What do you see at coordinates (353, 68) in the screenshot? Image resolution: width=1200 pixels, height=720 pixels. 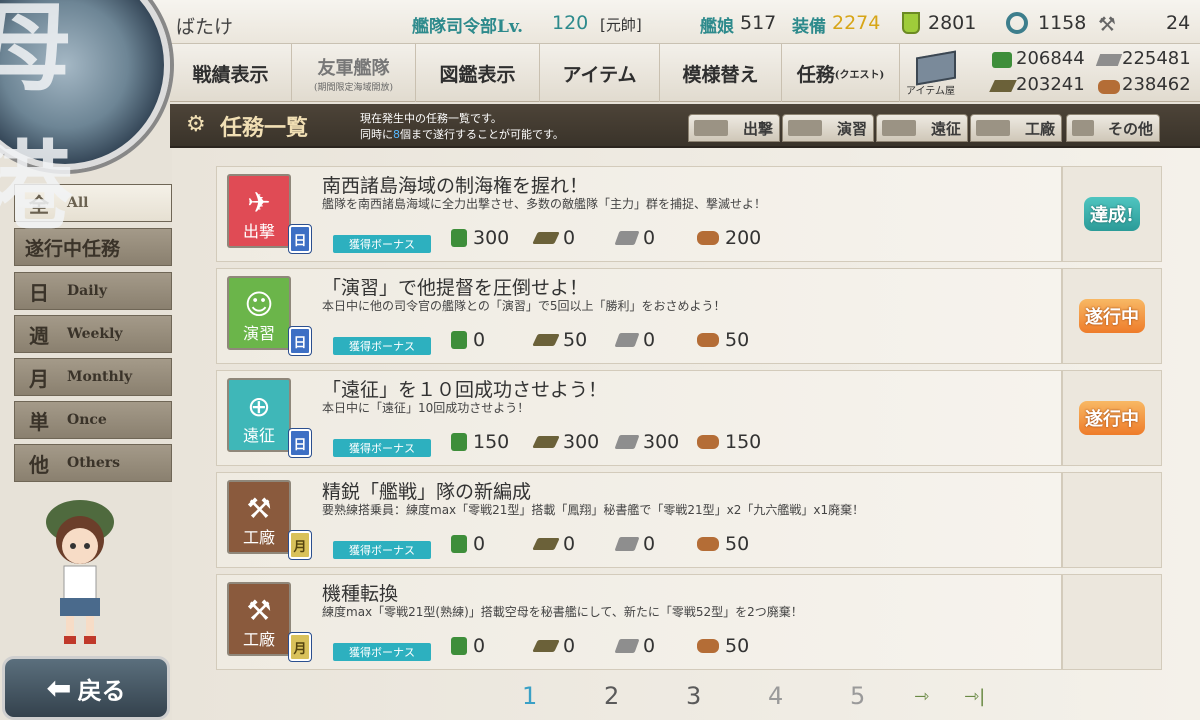 I see `nav-label: 友軍艦隊` at bounding box center [353, 68].